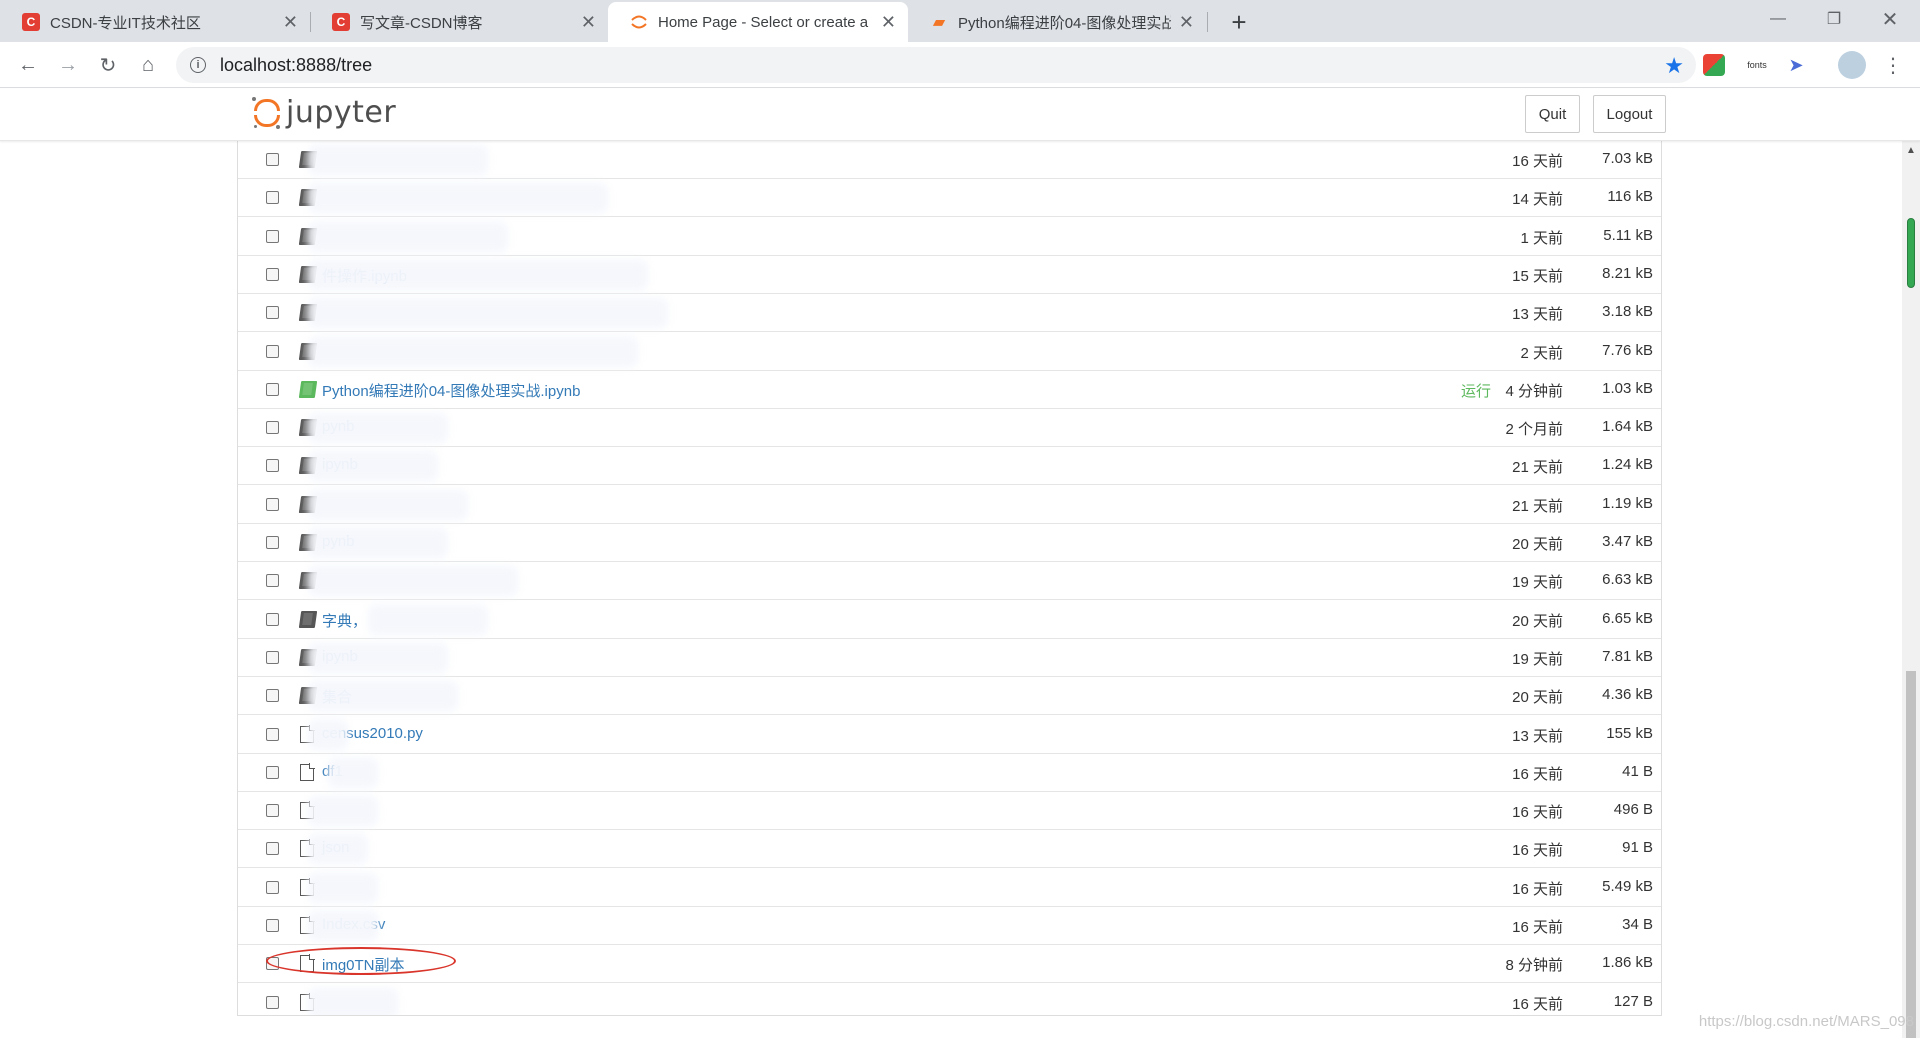  Describe the element at coordinates (949, 658) in the screenshot. I see `file-row: ipynb19 天前7.81 kB` at that location.